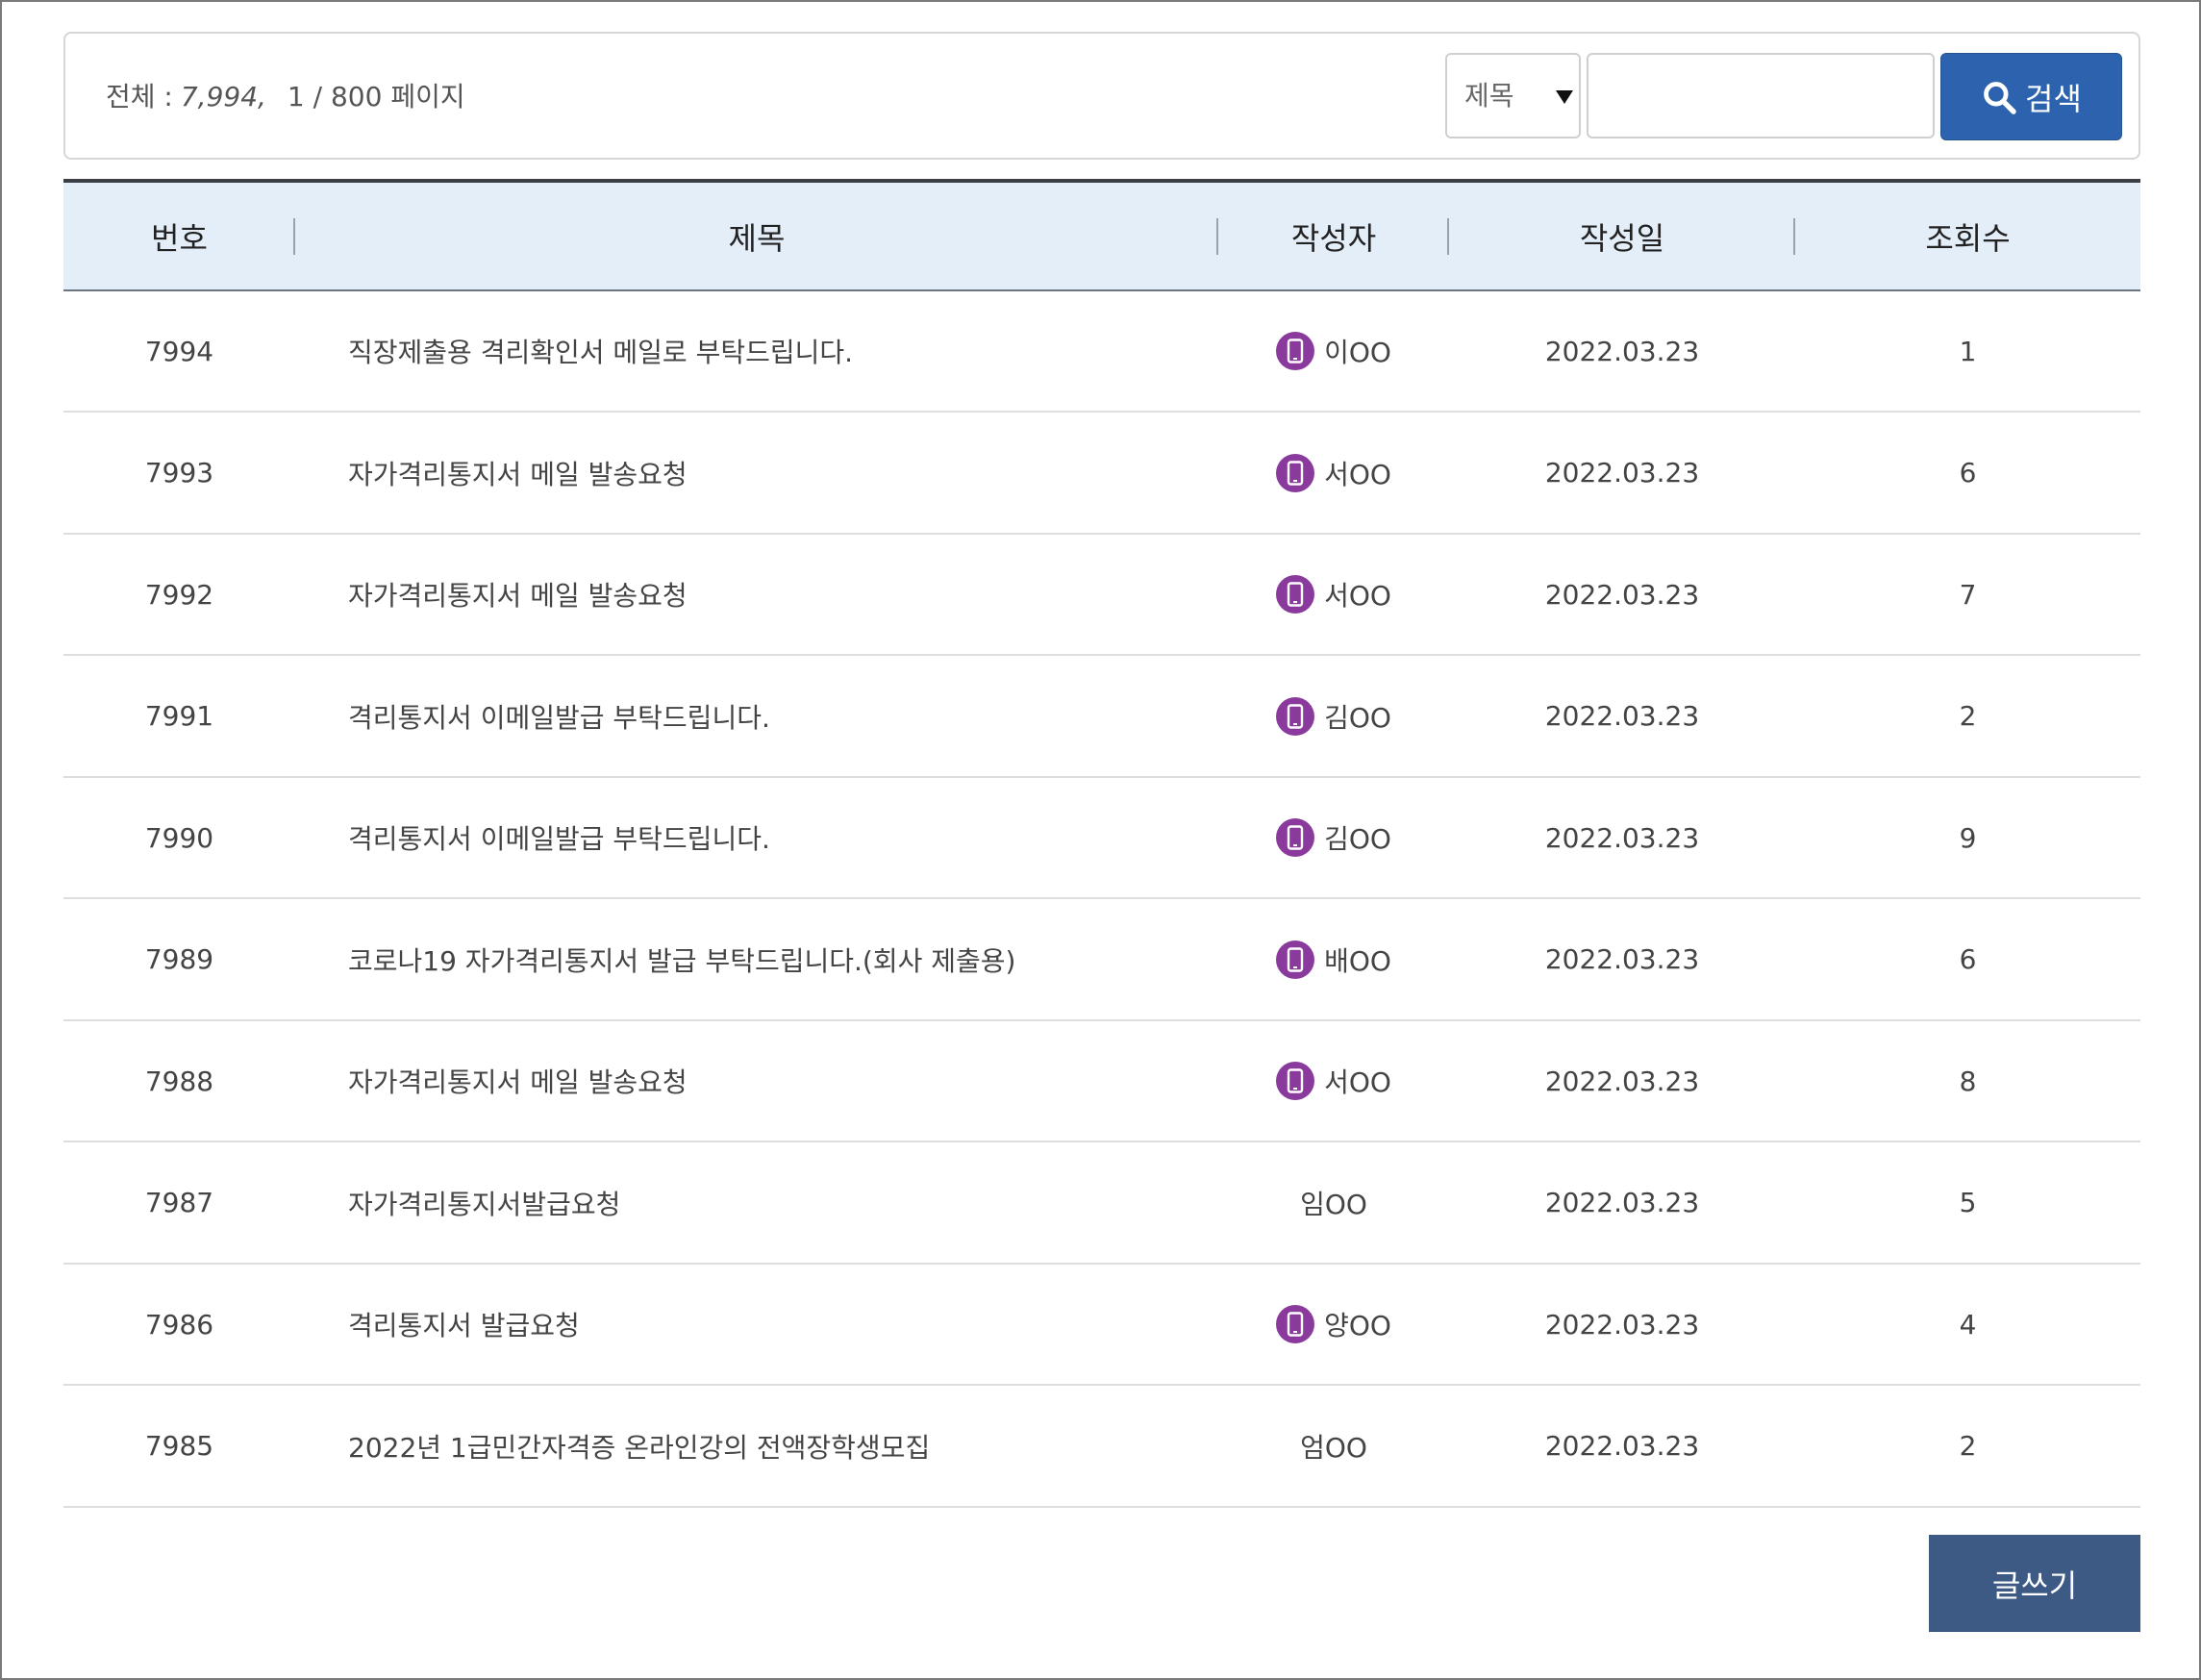  I want to click on post-views: 4, so click(1968, 1324).